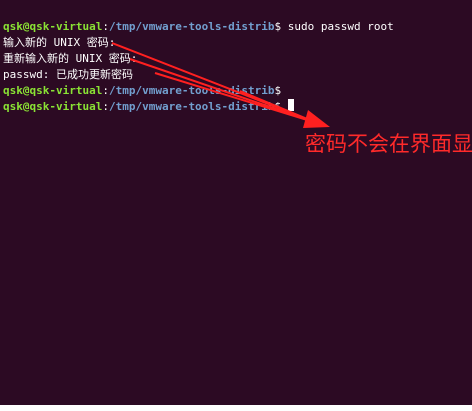 The image size is (472, 411). Describe the element at coordinates (68, 74) in the screenshot. I see `output-line: passwd: 已成功更新密码` at that location.